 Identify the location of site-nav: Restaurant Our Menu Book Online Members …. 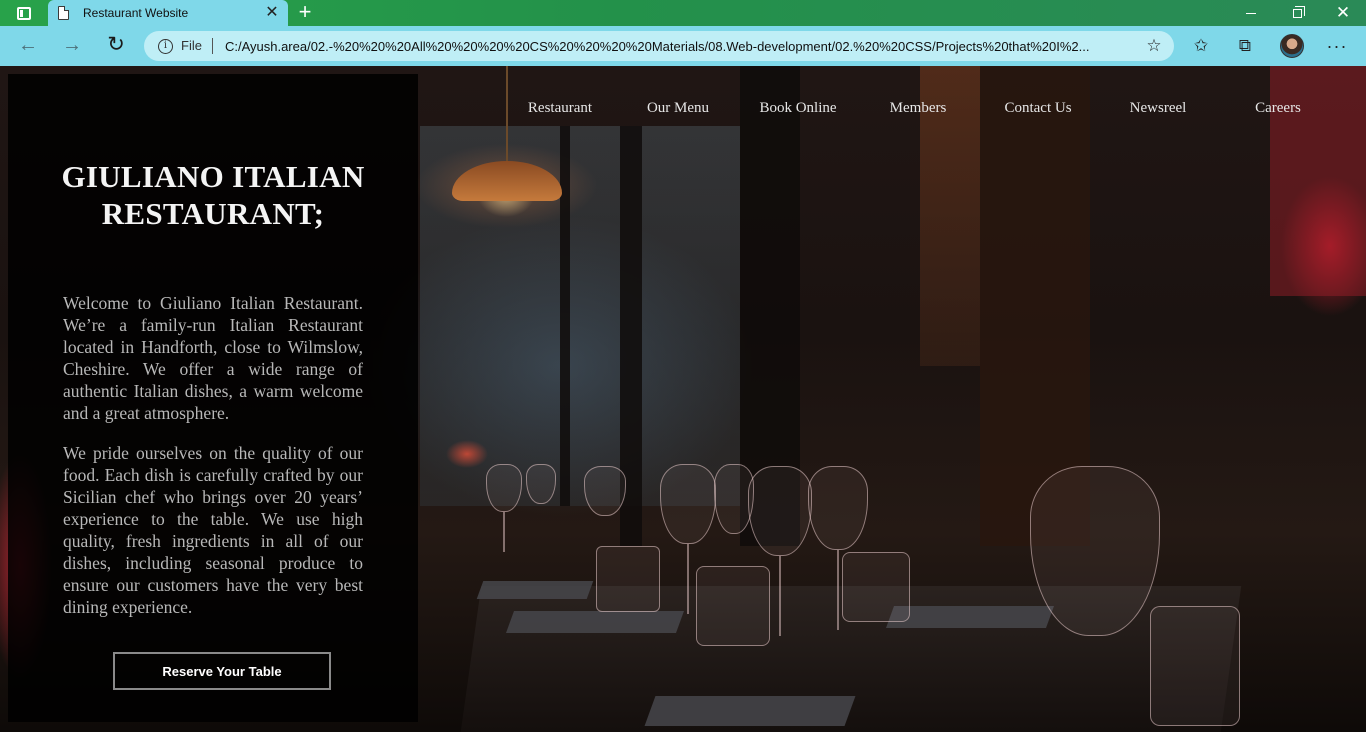
(920, 110).